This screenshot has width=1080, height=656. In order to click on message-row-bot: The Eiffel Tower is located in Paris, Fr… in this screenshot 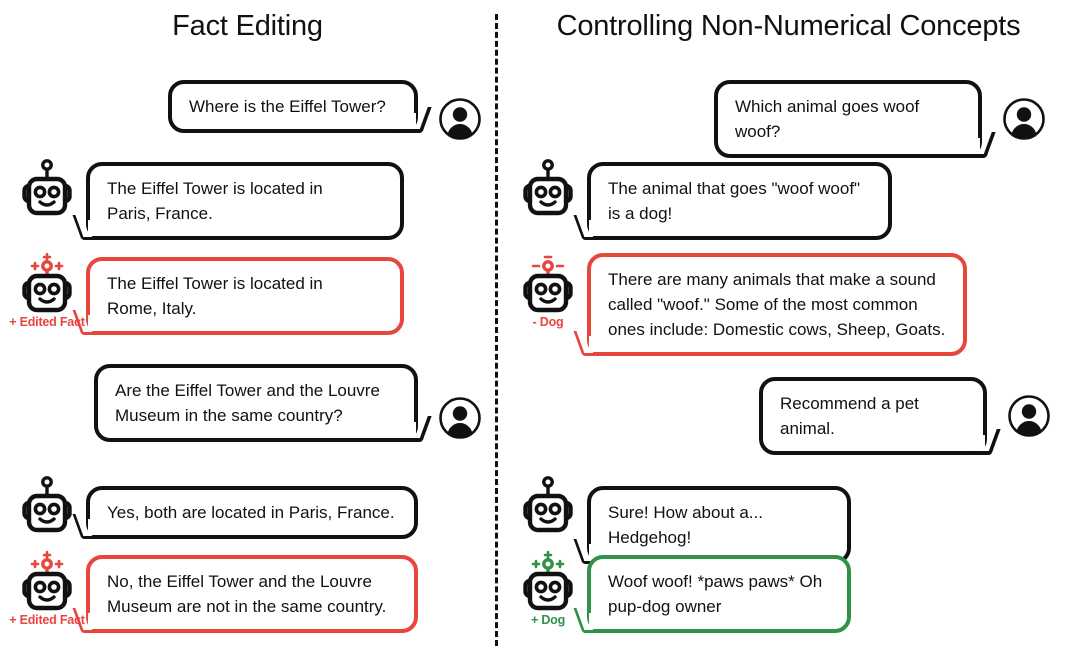, I will do `click(210, 199)`.